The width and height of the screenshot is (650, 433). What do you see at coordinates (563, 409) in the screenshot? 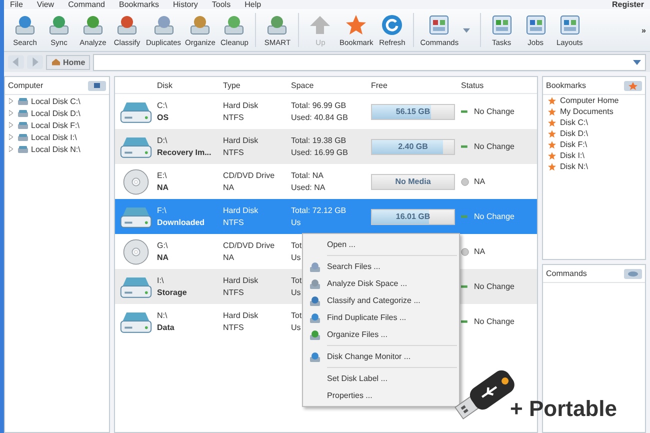
I see `promo-text: + Portable` at bounding box center [563, 409].